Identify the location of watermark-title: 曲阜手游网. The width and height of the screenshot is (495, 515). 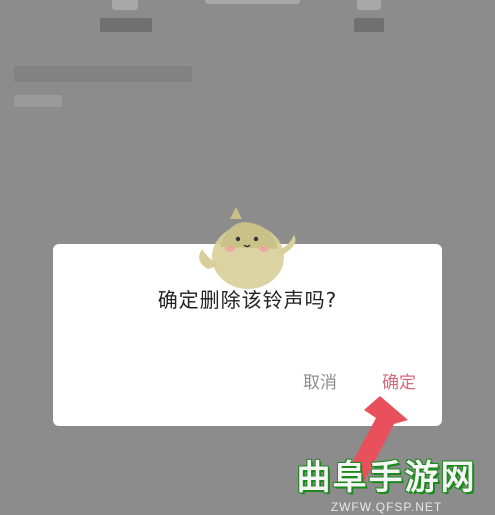
(386, 478).